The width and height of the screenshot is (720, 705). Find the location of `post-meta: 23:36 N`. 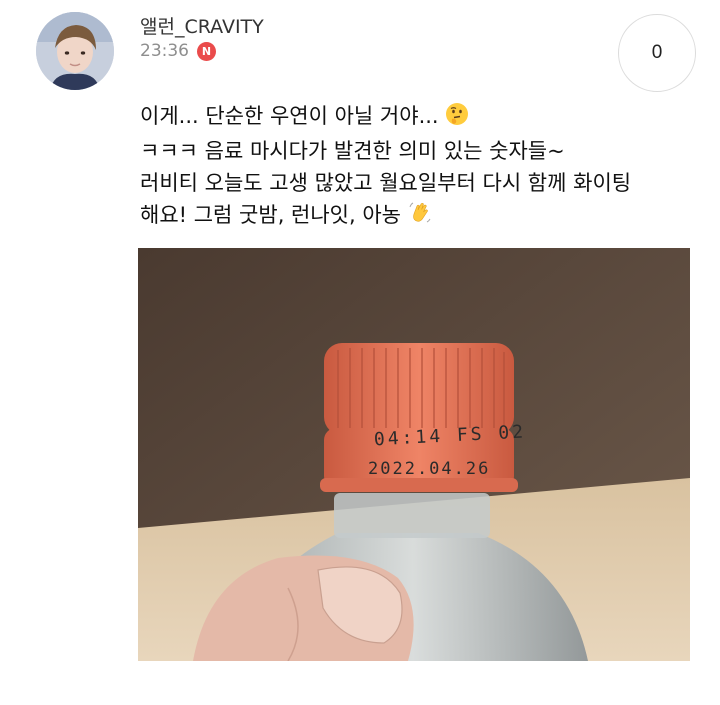

post-meta: 23:36 N is located at coordinates (178, 51).